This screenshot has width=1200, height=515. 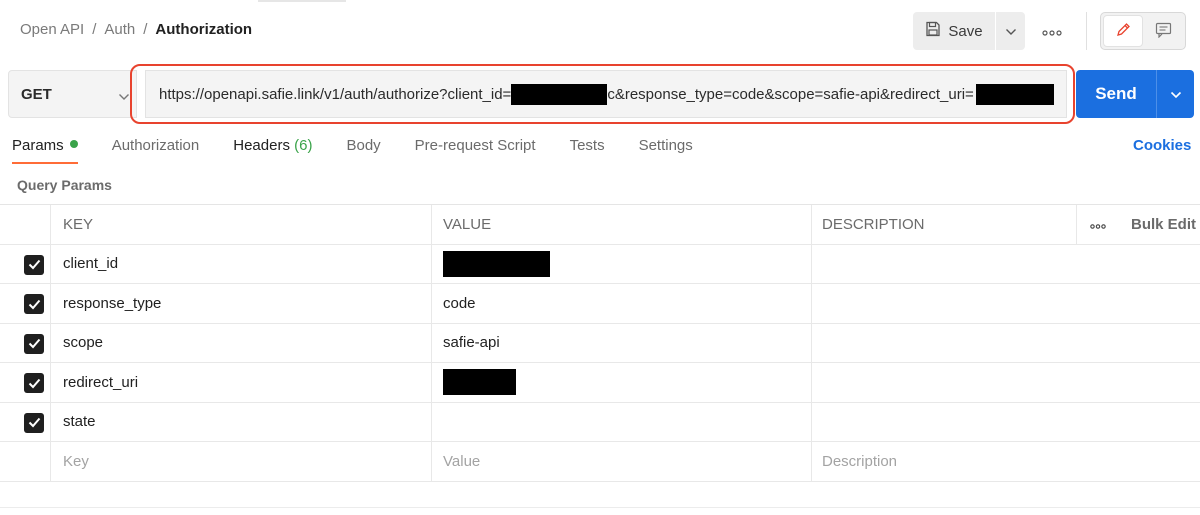 What do you see at coordinates (136, 29) in the screenshot?
I see `breadcrumb: Open API / Auth / Authorization` at bounding box center [136, 29].